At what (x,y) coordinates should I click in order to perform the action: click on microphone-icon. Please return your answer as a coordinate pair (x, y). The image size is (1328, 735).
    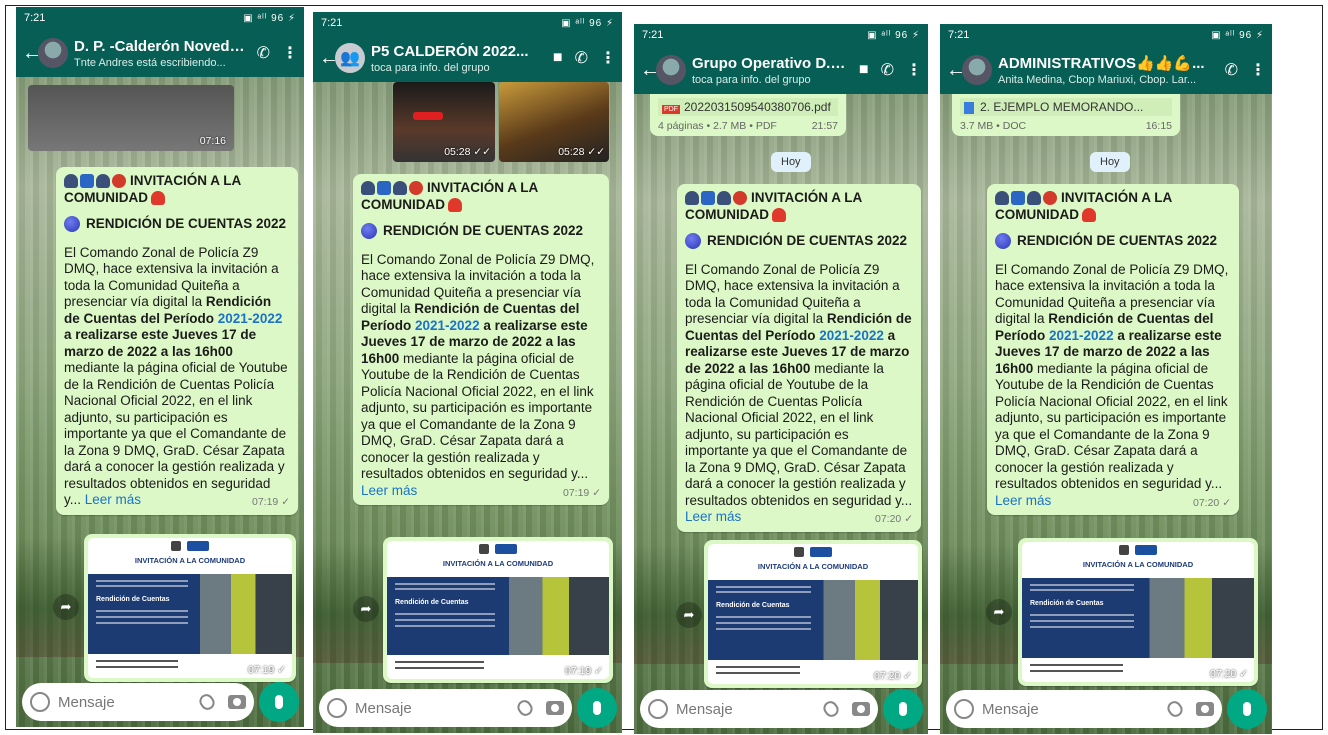
    Looking at the image, I should click on (279, 702).